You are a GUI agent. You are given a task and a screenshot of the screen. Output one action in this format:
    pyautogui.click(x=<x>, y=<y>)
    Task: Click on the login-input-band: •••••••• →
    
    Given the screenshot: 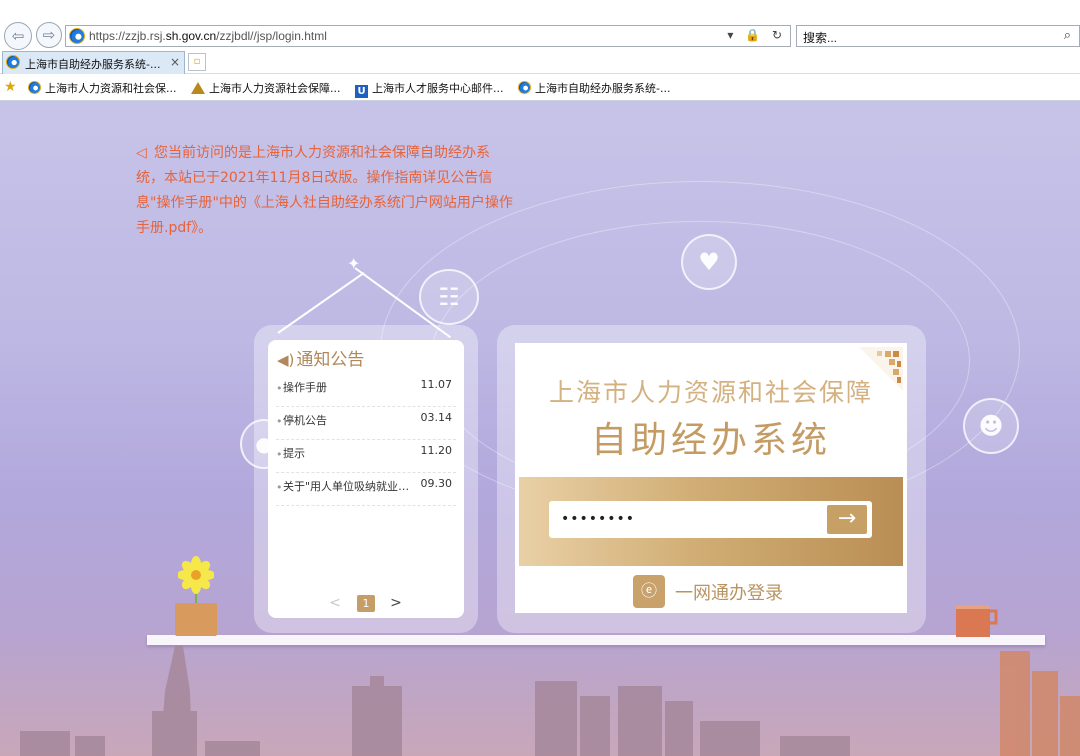 What is the action you would take?
    pyautogui.click(x=711, y=521)
    